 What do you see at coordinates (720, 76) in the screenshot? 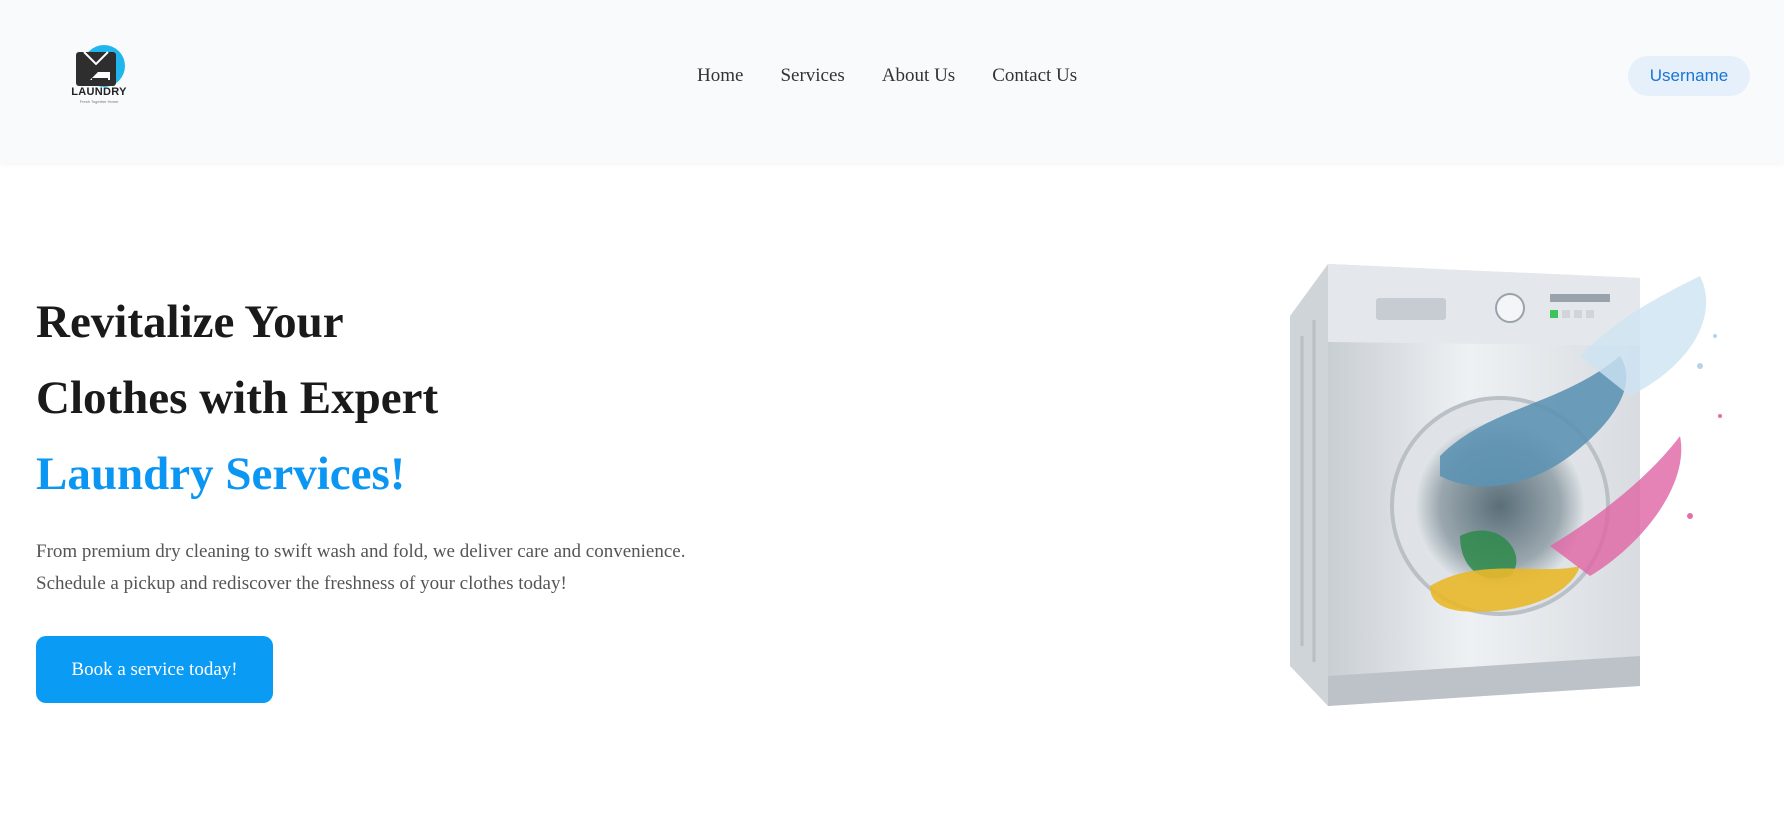
I see `nav-home: Home` at bounding box center [720, 76].